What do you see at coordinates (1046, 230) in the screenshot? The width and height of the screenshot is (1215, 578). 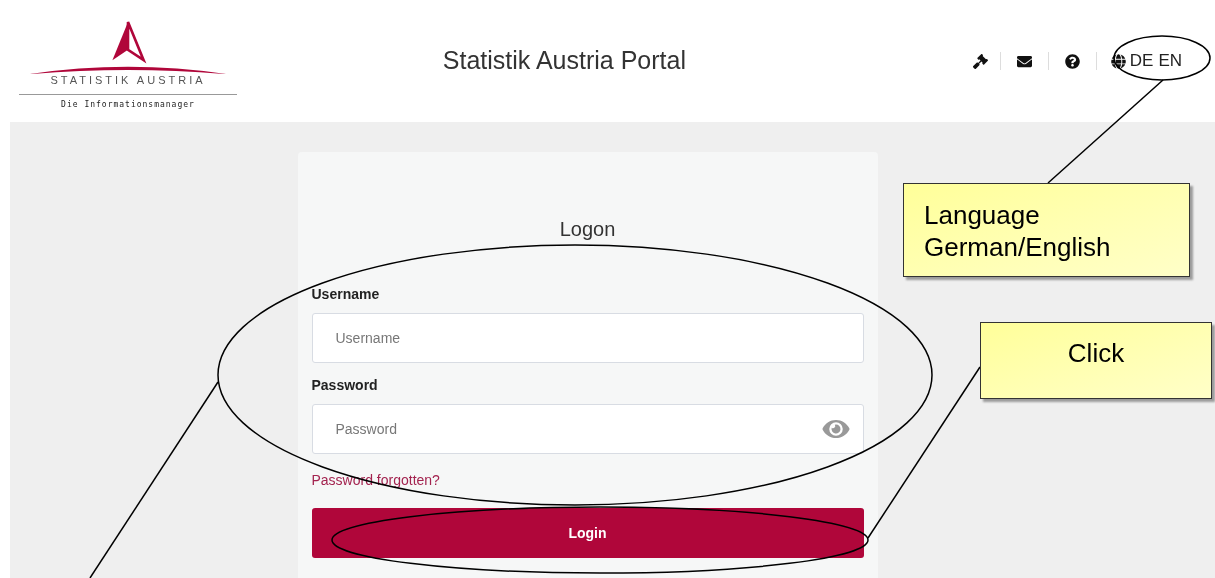 I see `callout-note: Language German/English` at bounding box center [1046, 230].